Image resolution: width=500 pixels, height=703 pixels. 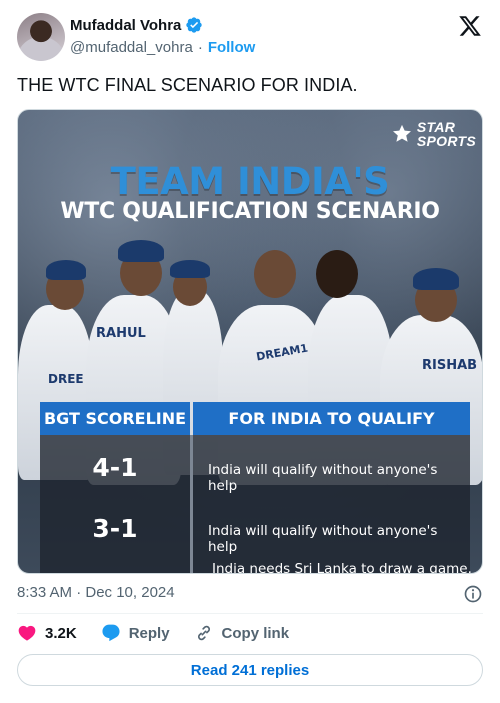 I want to click on brand-line-2: SPORTS, so click(x=446, y=141).